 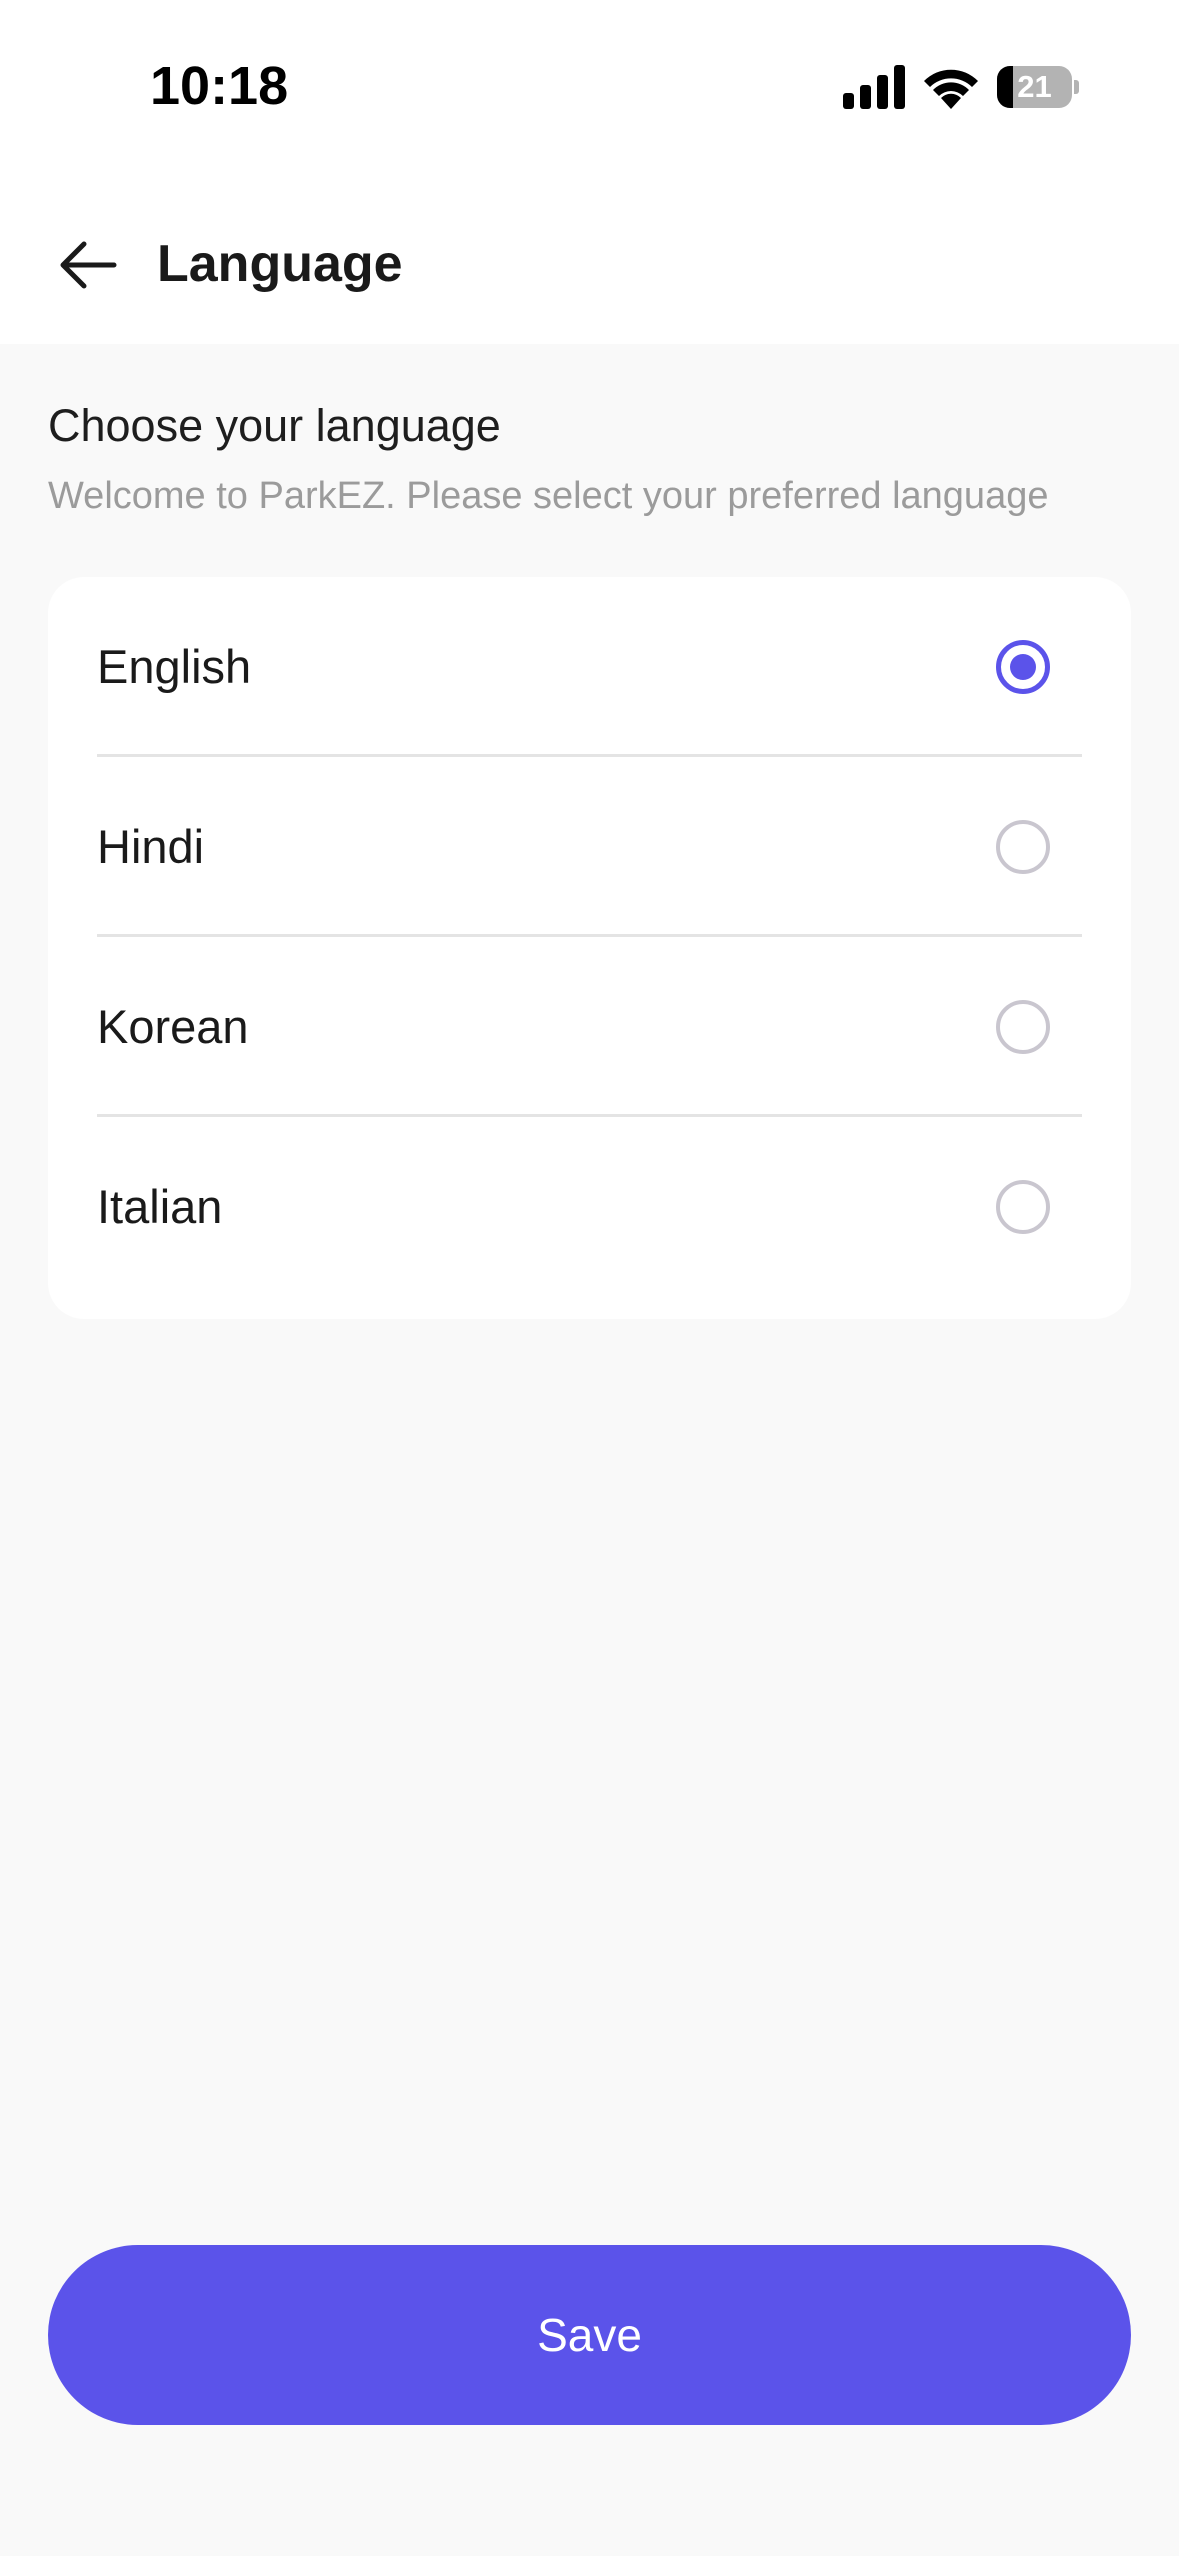 What do you see at coordinates (1076, 87) in the screenshot?
I see `battery-cap` at bounding box center [1076, 87].